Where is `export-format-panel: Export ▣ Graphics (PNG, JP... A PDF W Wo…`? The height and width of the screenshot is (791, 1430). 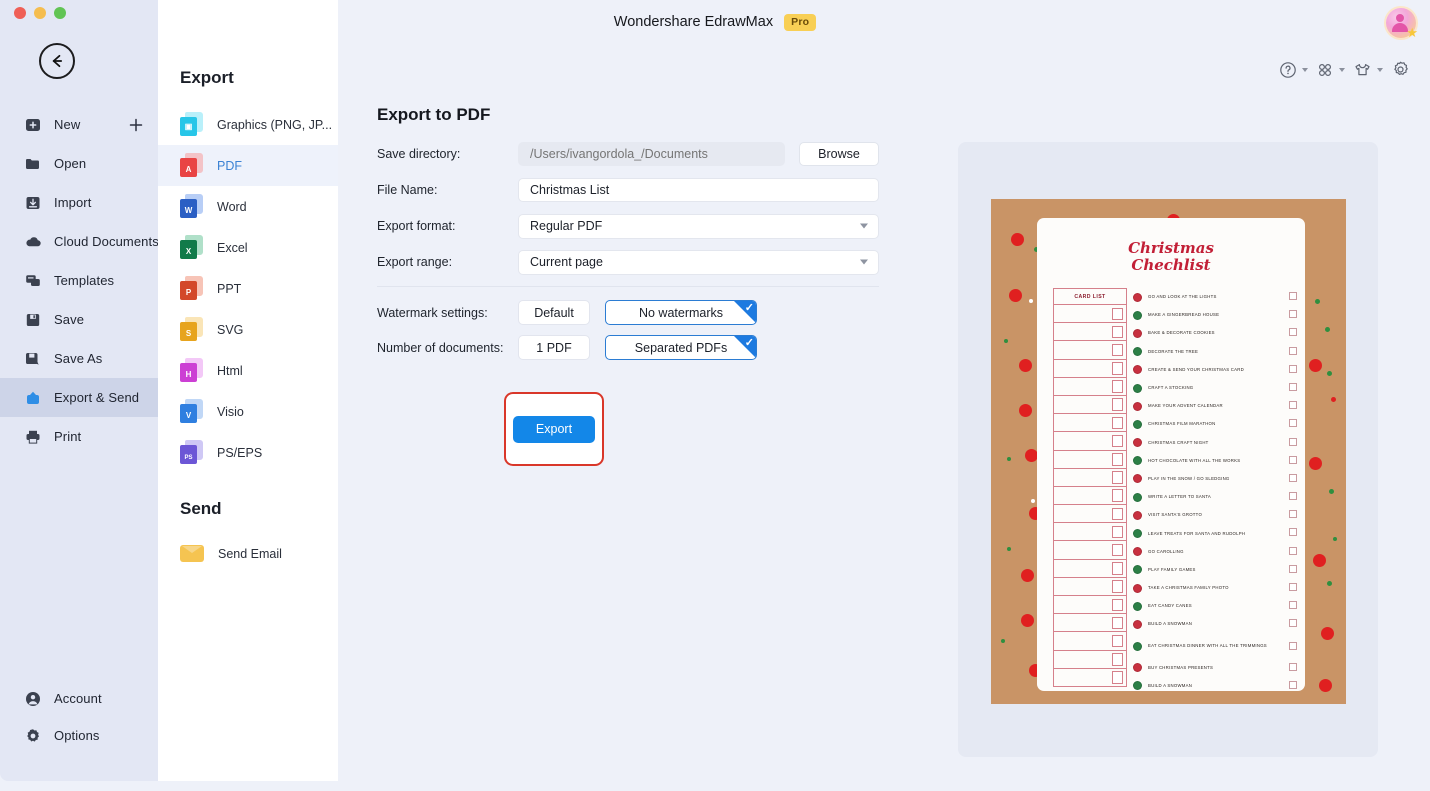
export-format-panel: Export ▣ Graphics (PNG, JP... A PDF W Wo… is located at coordinates (248, 390).